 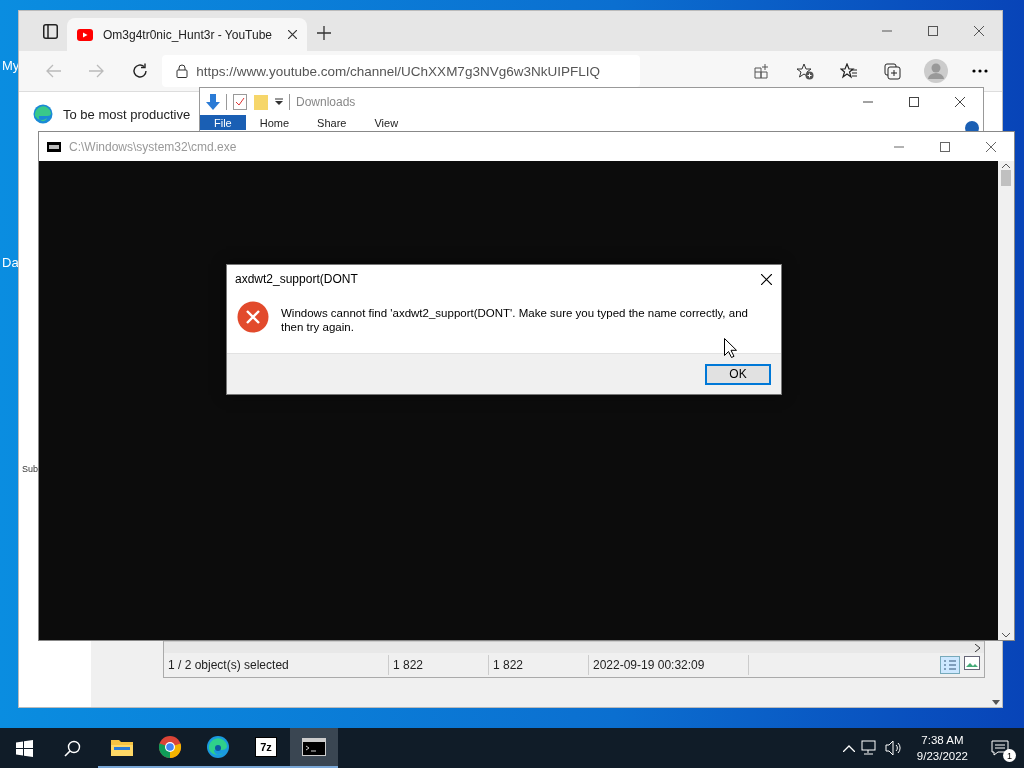 I want to click on edge-logo-icon, so click(x=43, y=114).